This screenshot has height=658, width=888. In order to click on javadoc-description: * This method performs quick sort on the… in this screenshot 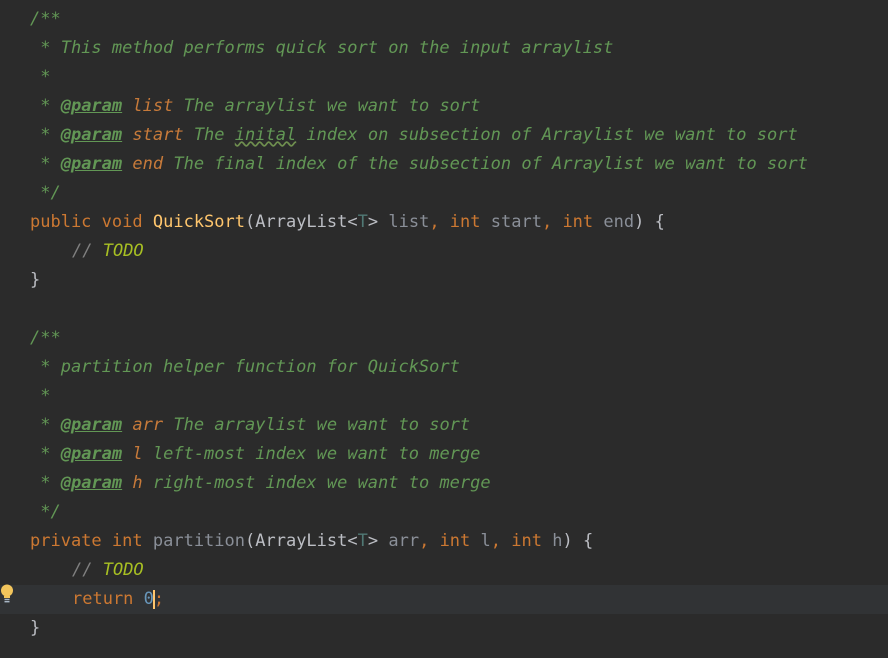, I will do `click(322, 48)`.